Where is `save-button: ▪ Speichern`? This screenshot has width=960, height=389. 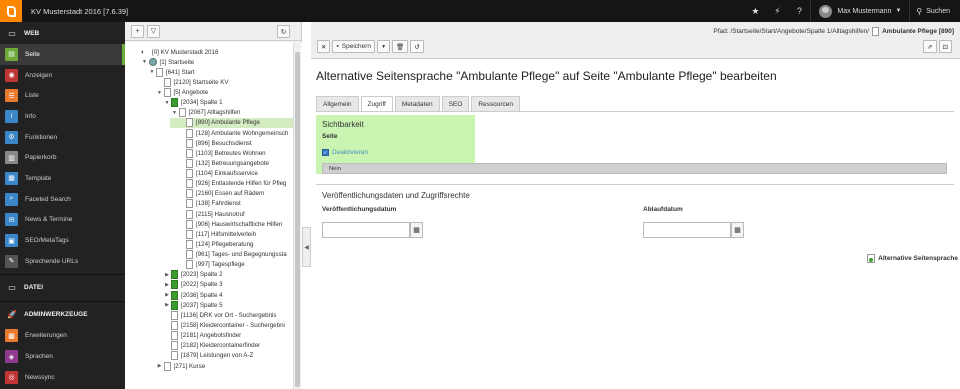
save-button: ▪ Speichern is located at coordinates (354, 46).